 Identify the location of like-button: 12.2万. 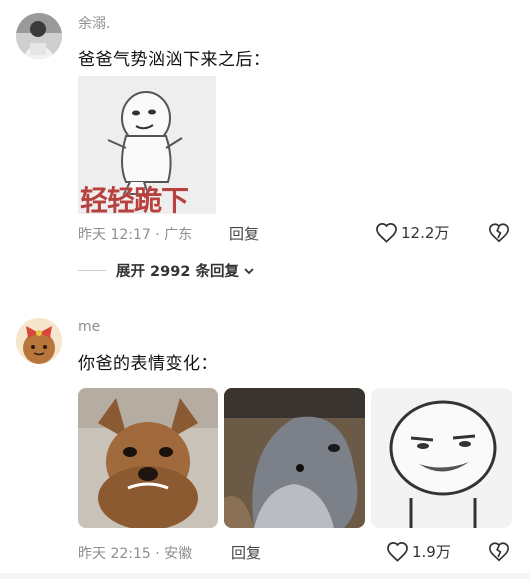
(412, 232).